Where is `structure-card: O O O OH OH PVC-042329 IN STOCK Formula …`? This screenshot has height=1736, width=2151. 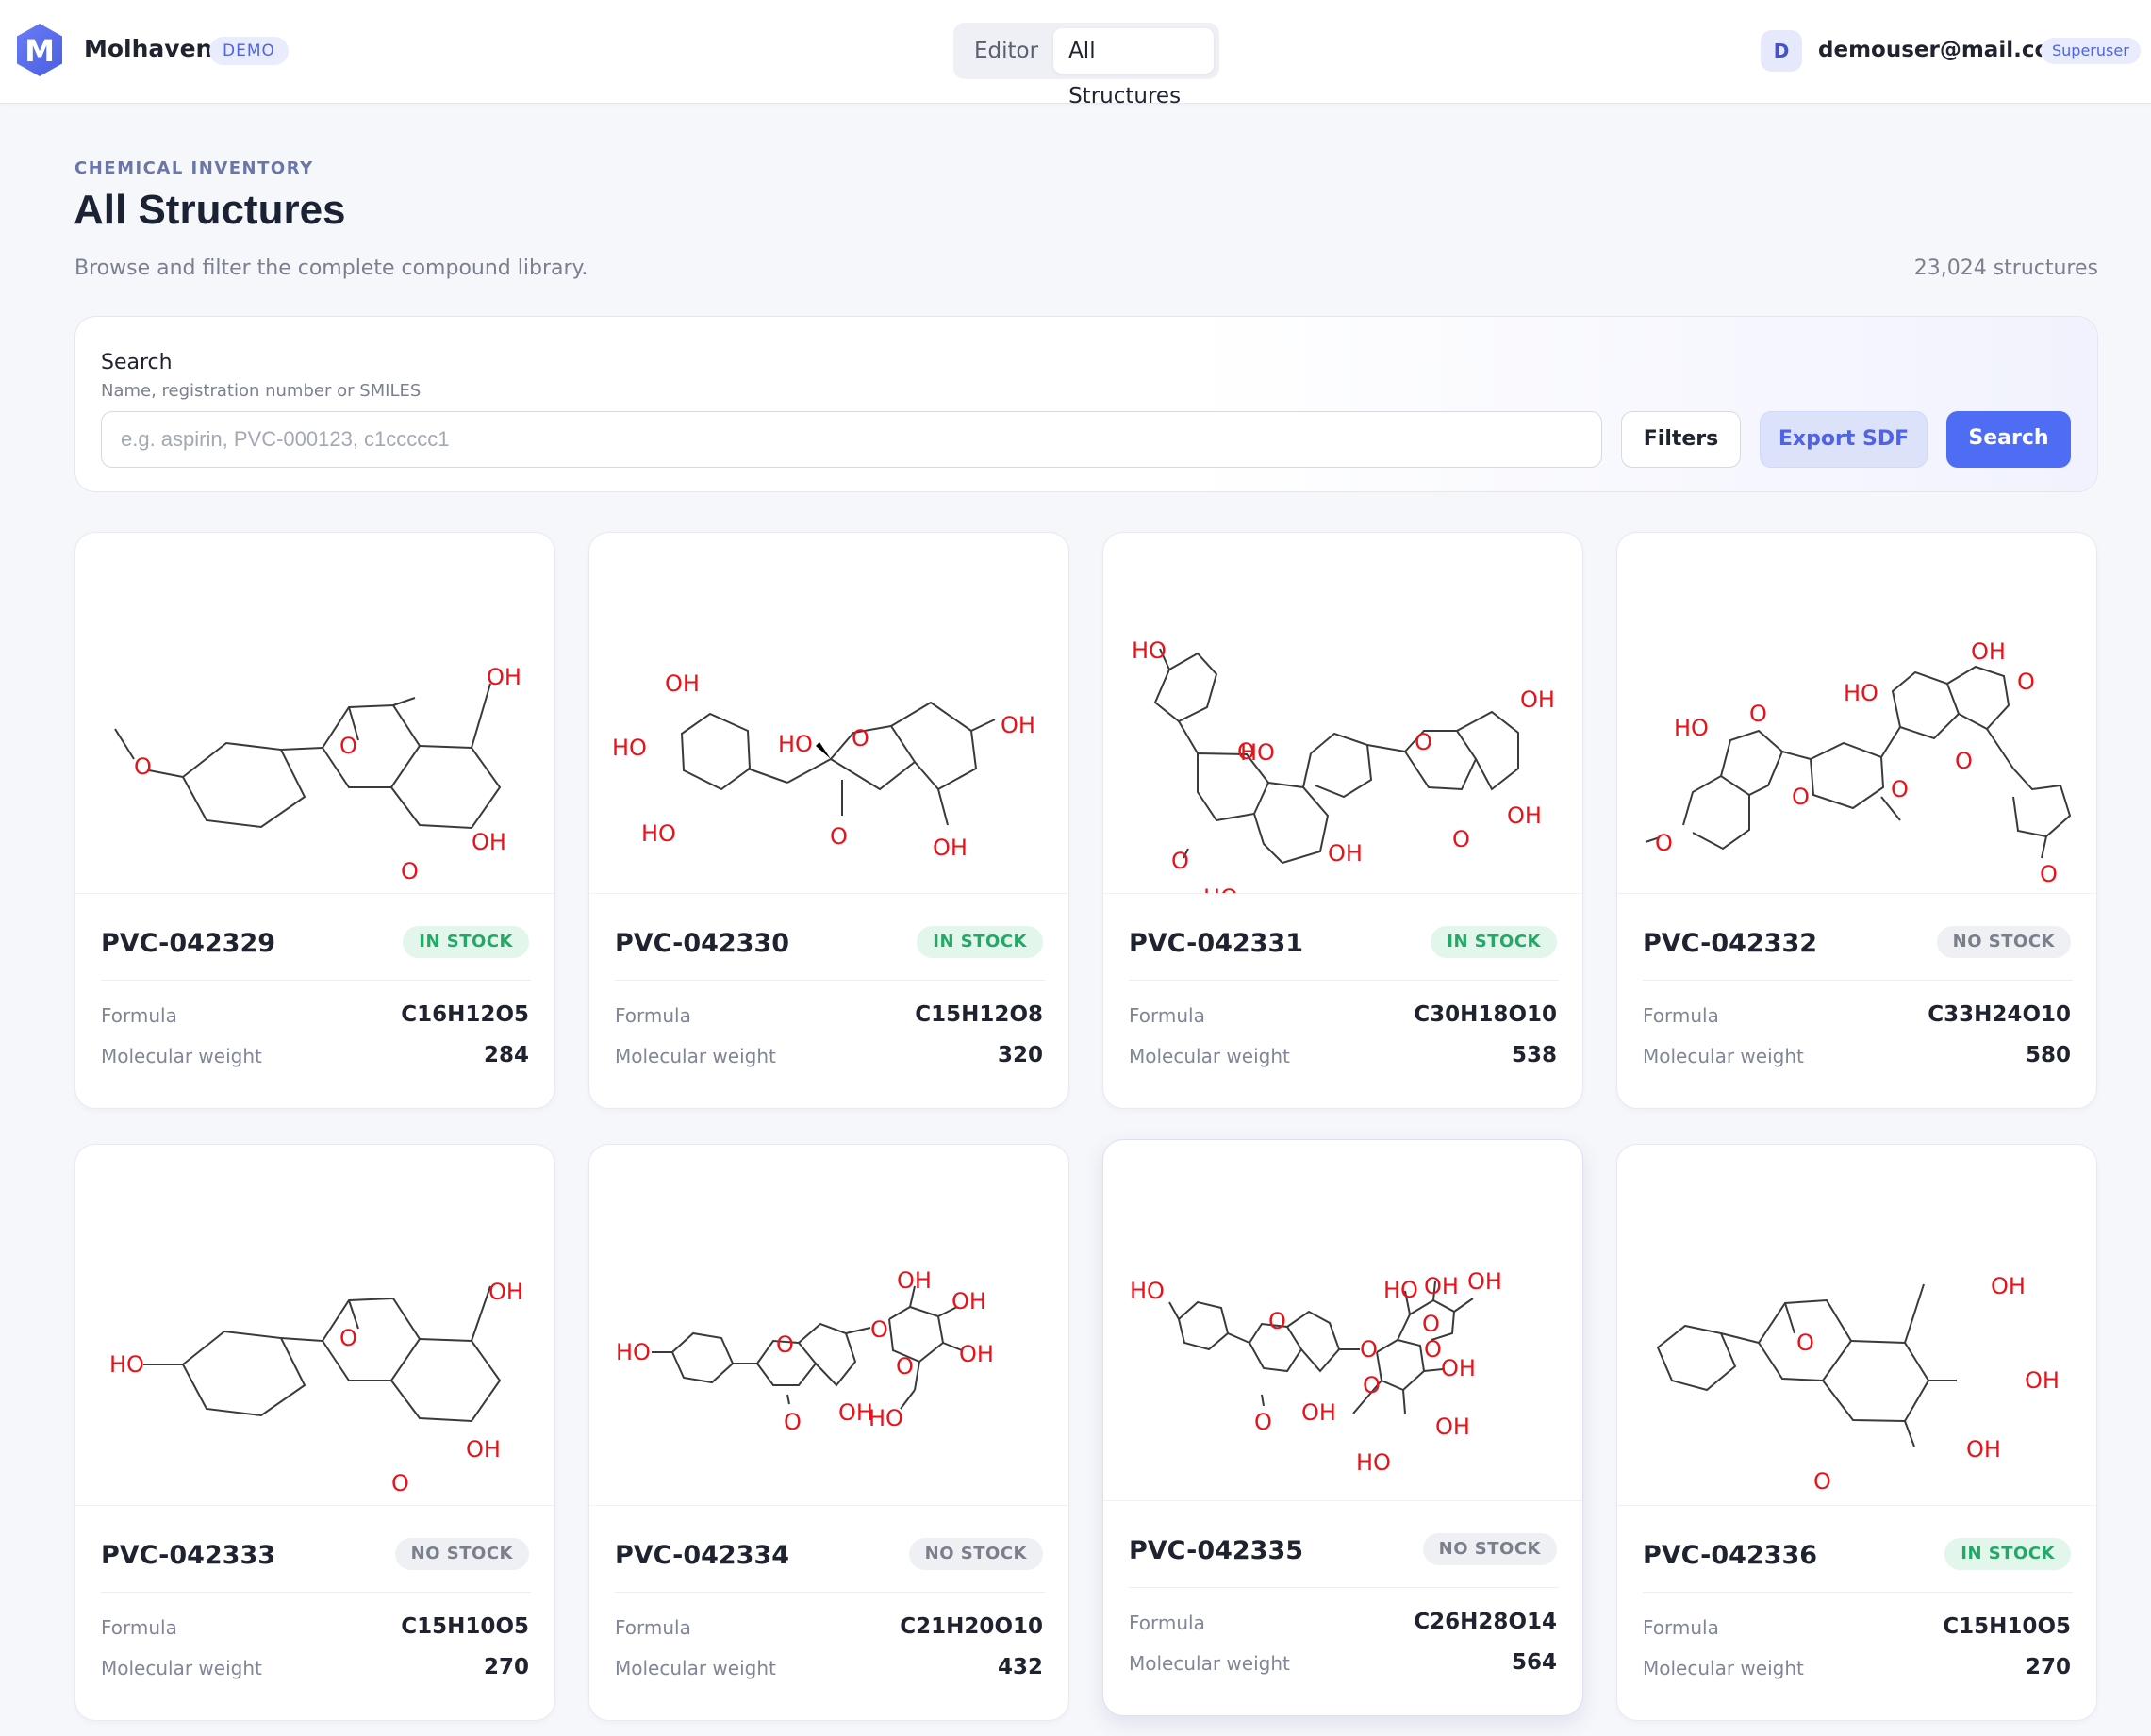 structure-card: O O O OH OH PVC-042329 IN STOCK Formula … is located at coordinates (314, 820).